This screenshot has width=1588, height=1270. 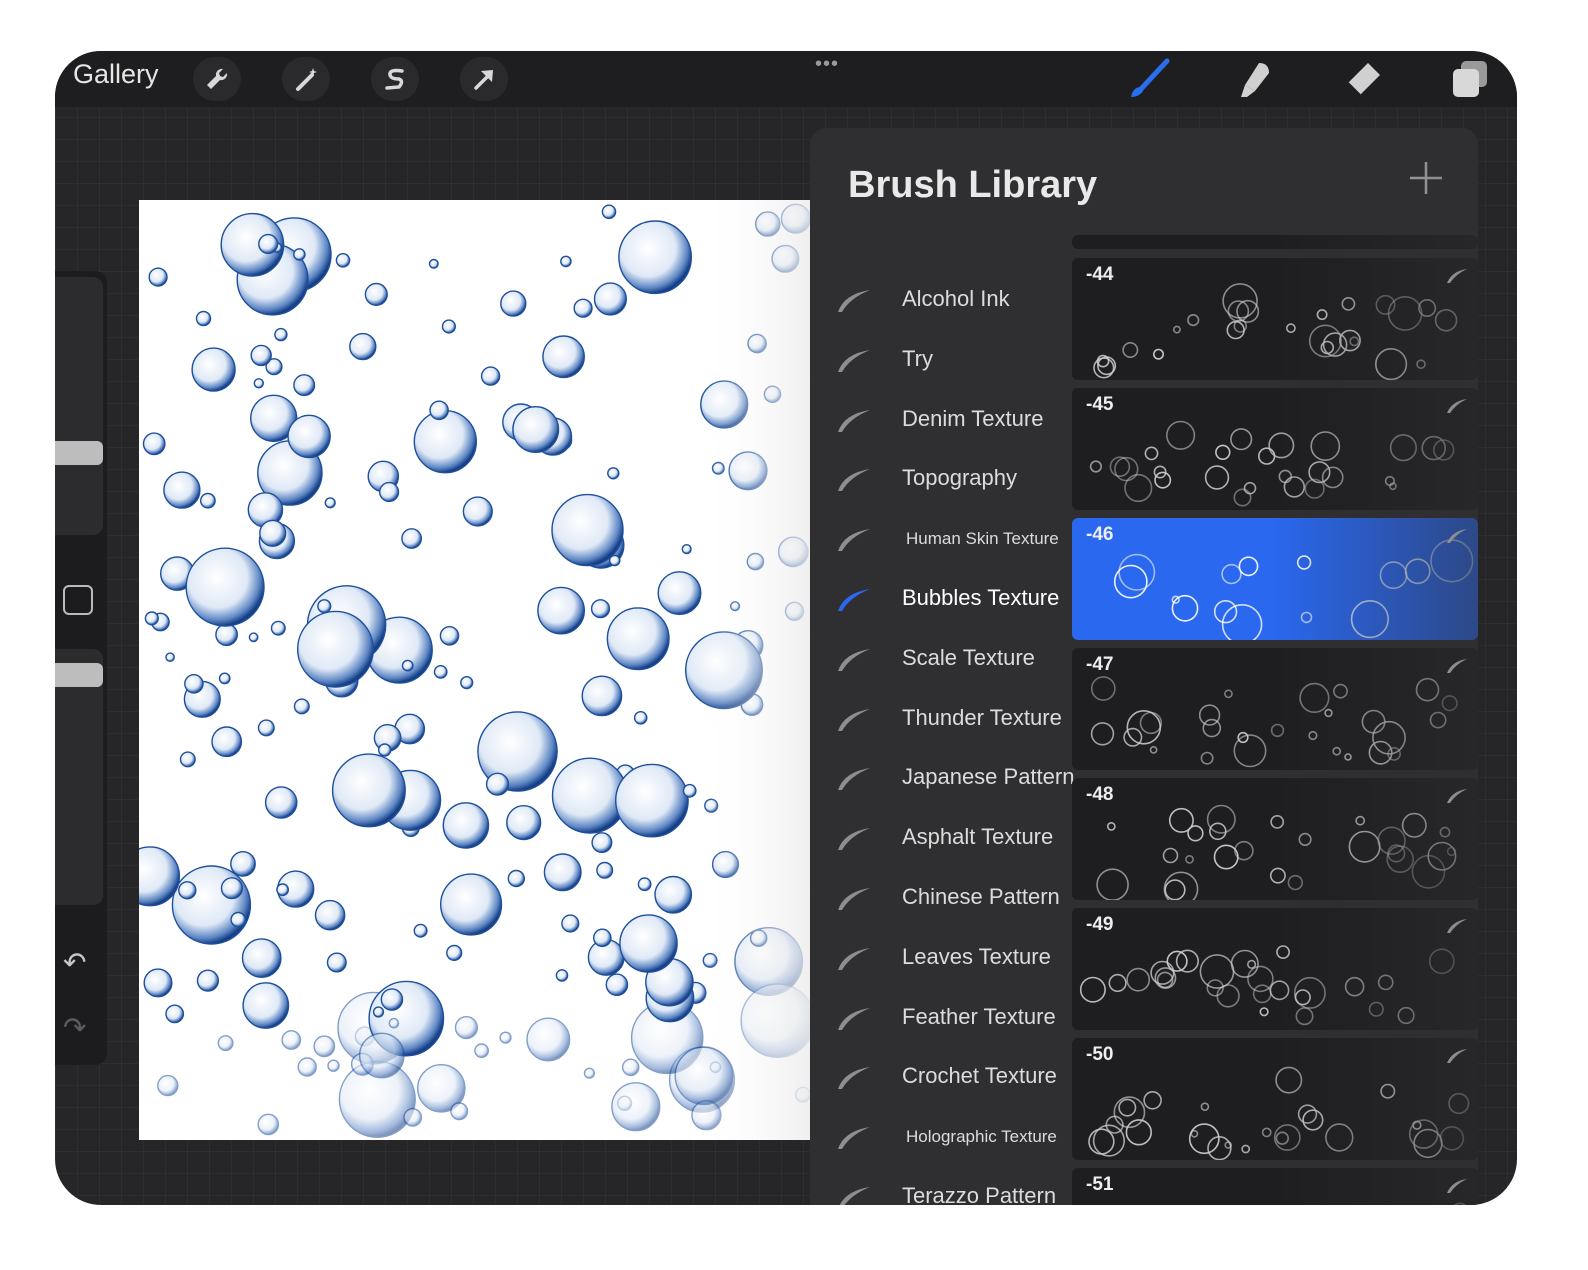 What do you see at coordinates (1100, 534) in the screenshot?
I see `brush-name: -46` at bounding box center [1100, 534].